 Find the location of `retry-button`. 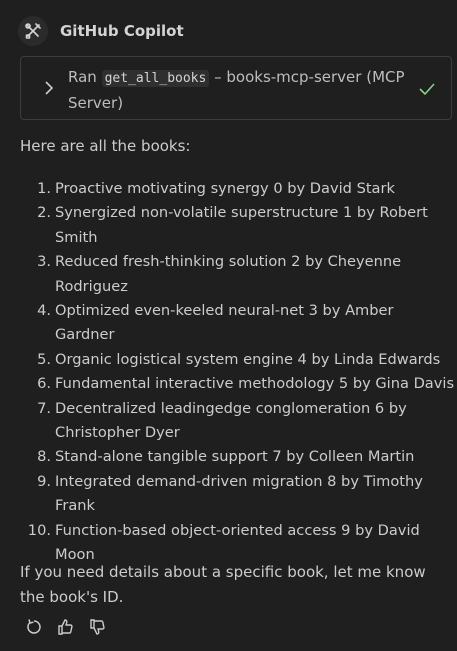

retry-button is located at coordinates (34, 627).